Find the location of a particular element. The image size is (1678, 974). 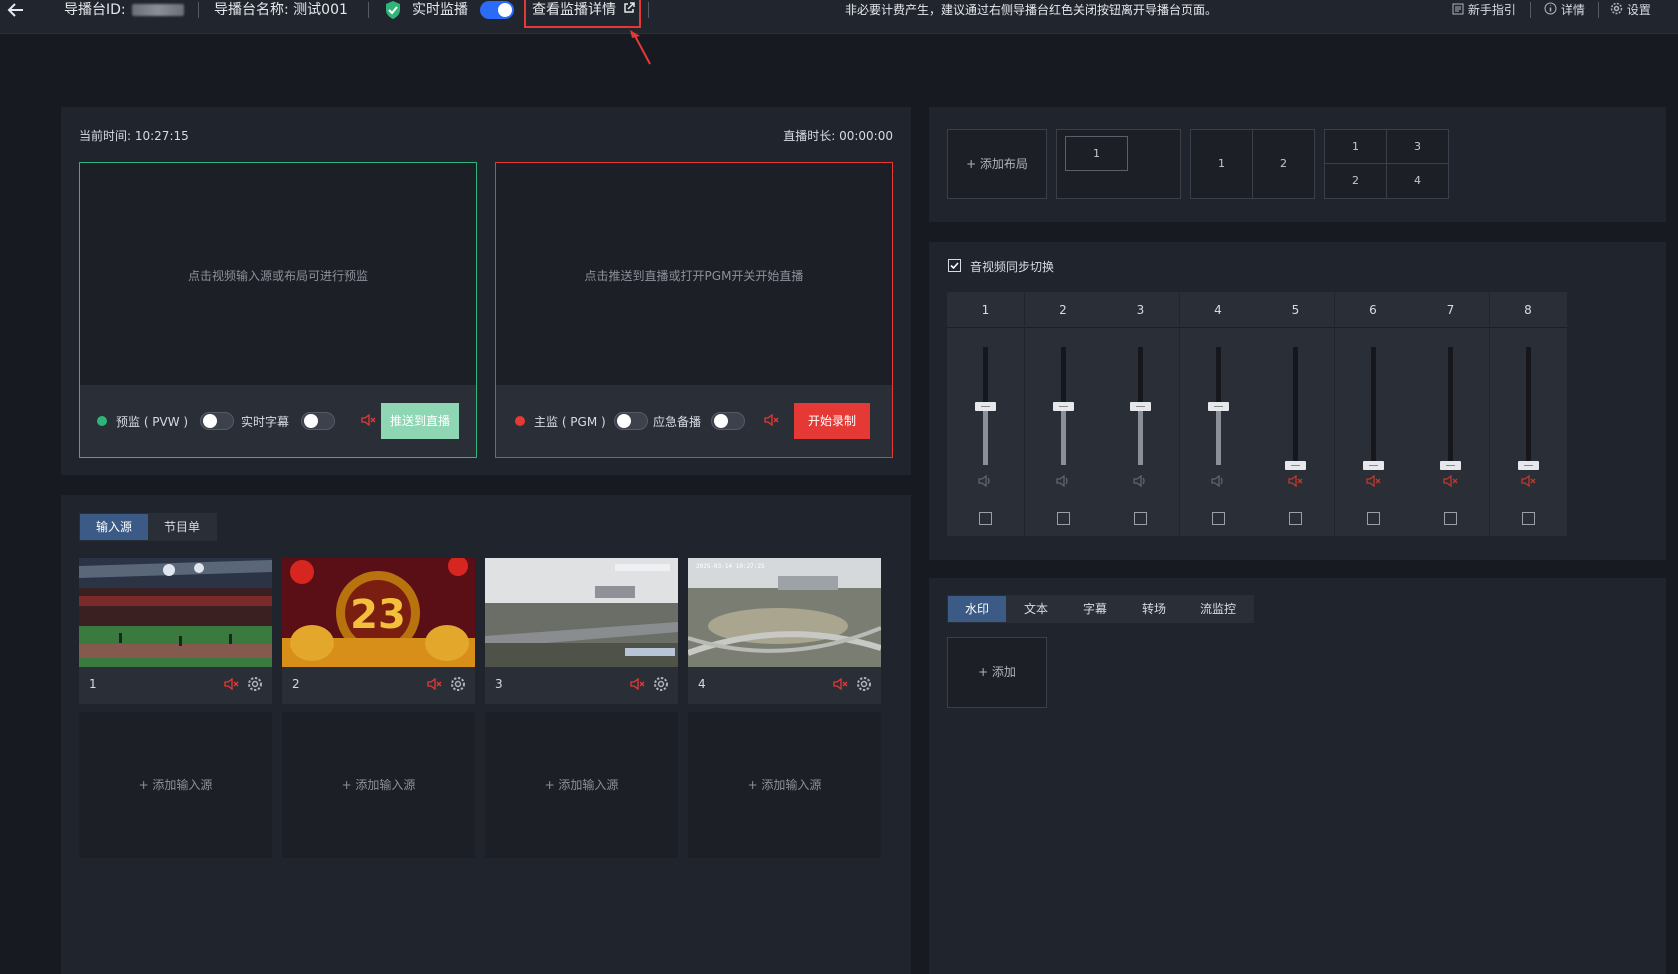

tab-transition: 转场 is located at coordinates (1154, 609).